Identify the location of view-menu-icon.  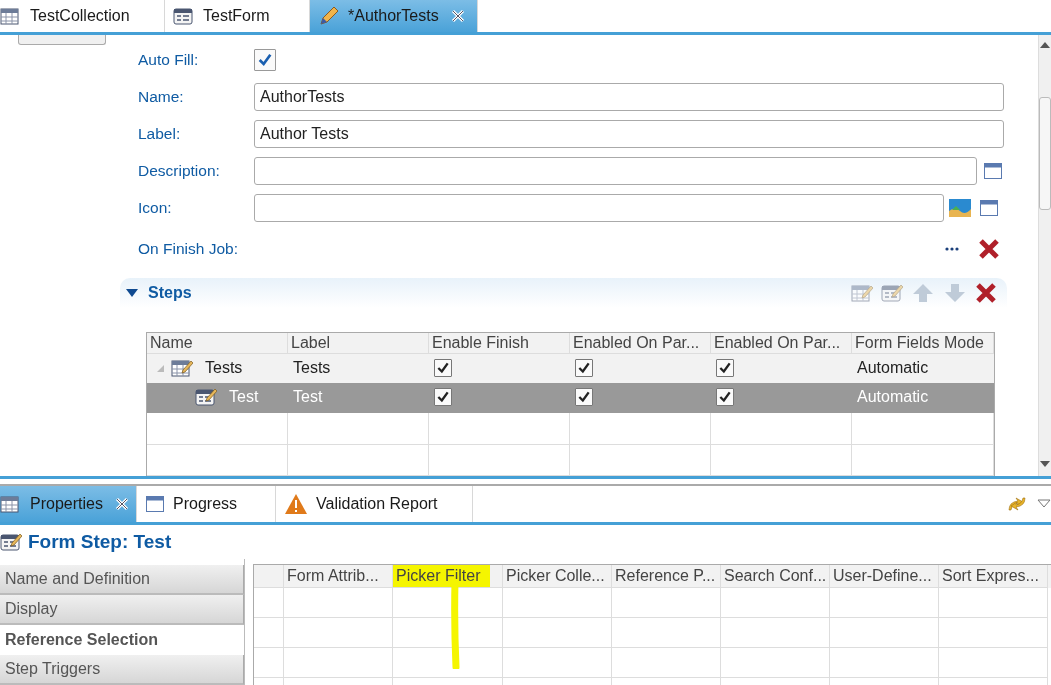
(1044, 504).